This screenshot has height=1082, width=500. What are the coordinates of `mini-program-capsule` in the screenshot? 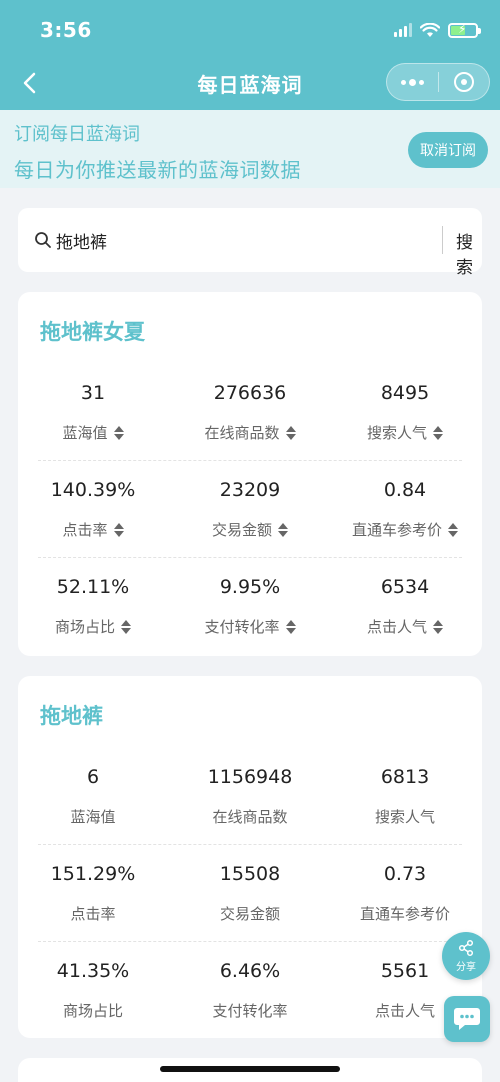 It's located at (438, 82).